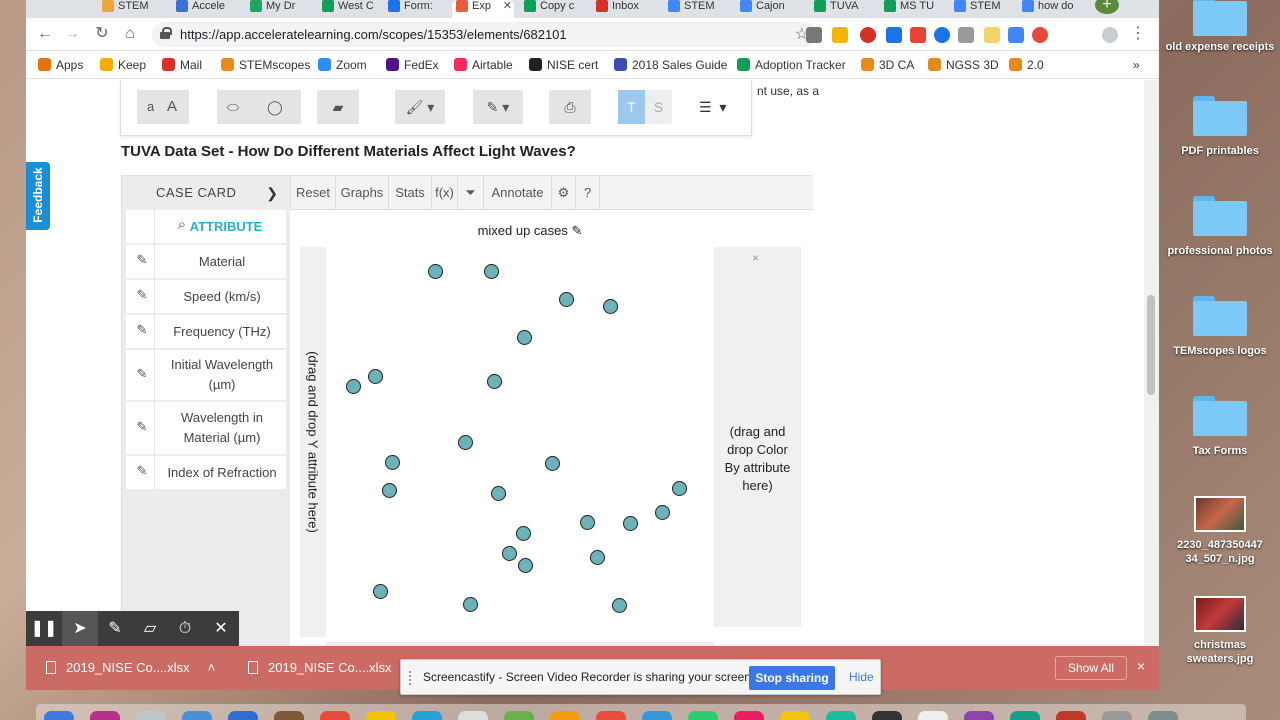 The height and width of the screenshot is (720, 1280). What do you see at coordinates (130, 34) in the screenshot?
I see `home-icon: ⌂` at bounding box center [130, 34].